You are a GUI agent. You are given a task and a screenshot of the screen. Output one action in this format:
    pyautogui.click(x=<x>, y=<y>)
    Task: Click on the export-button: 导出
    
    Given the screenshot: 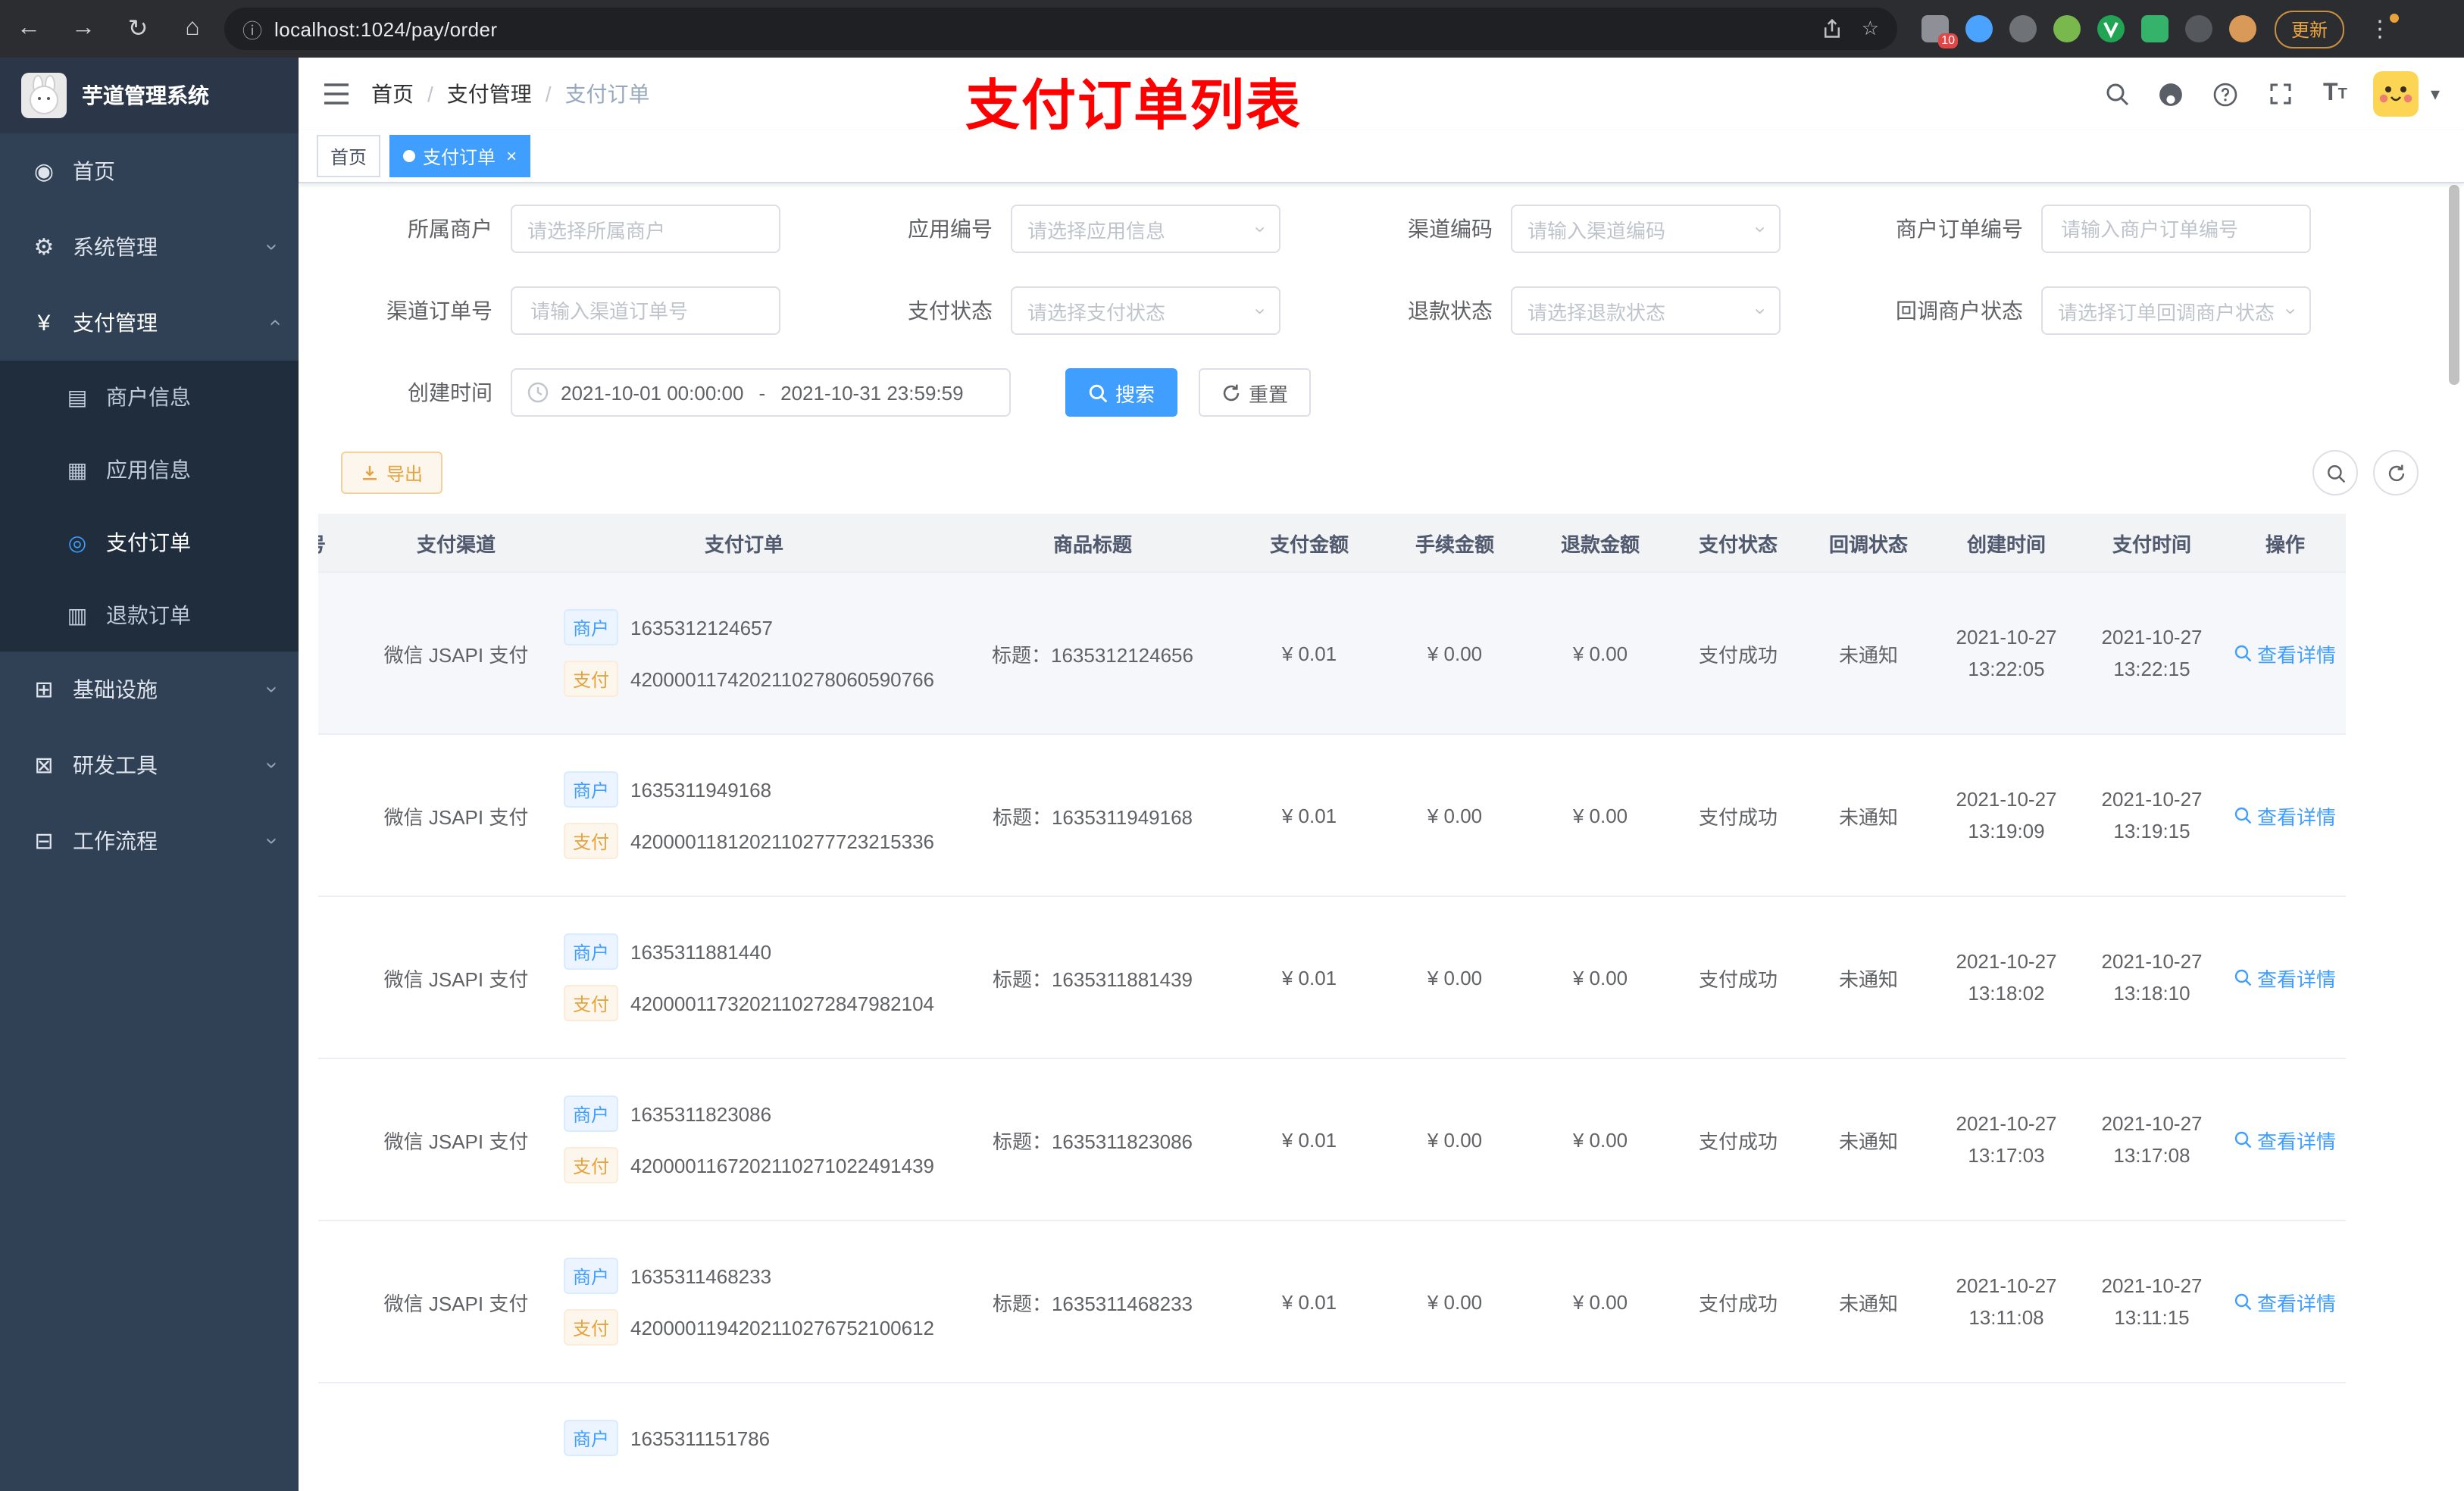 What is the action you would take?
    pyautogui.click(x=392, y=473)
    